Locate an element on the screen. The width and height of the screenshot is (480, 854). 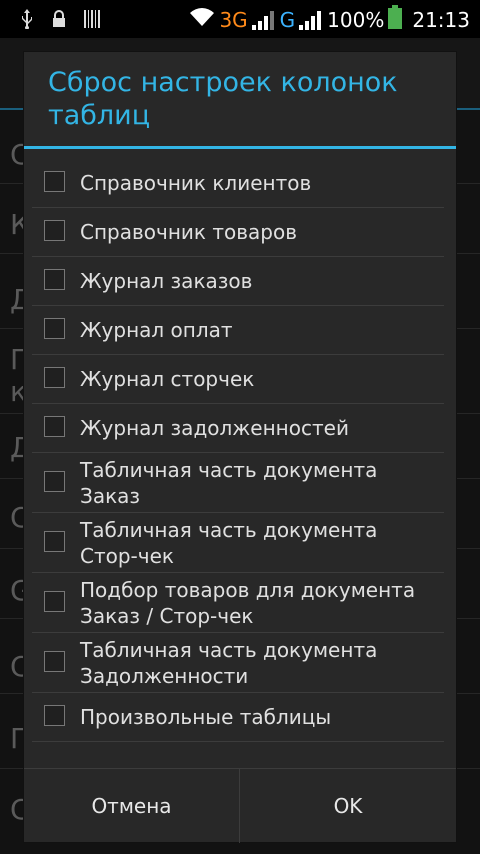
battery-icon is located at coordinates (395, 19).